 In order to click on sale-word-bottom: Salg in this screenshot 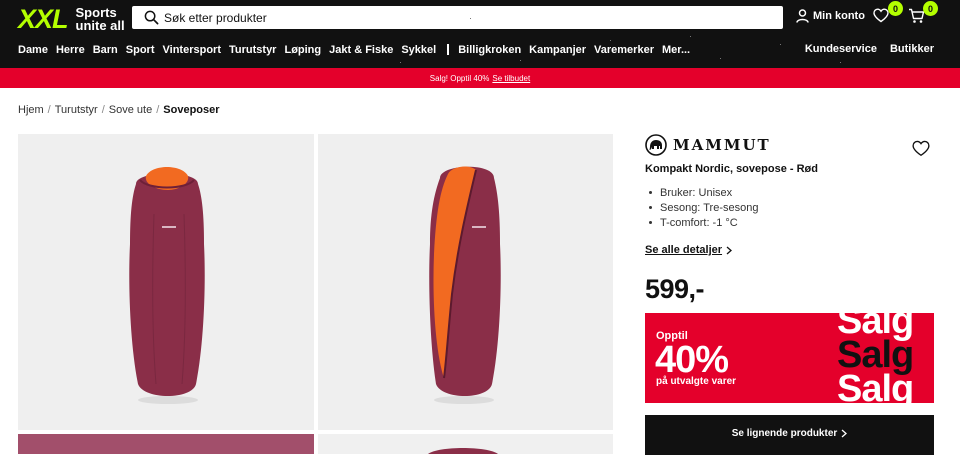, I will do `click(875, 385)`.